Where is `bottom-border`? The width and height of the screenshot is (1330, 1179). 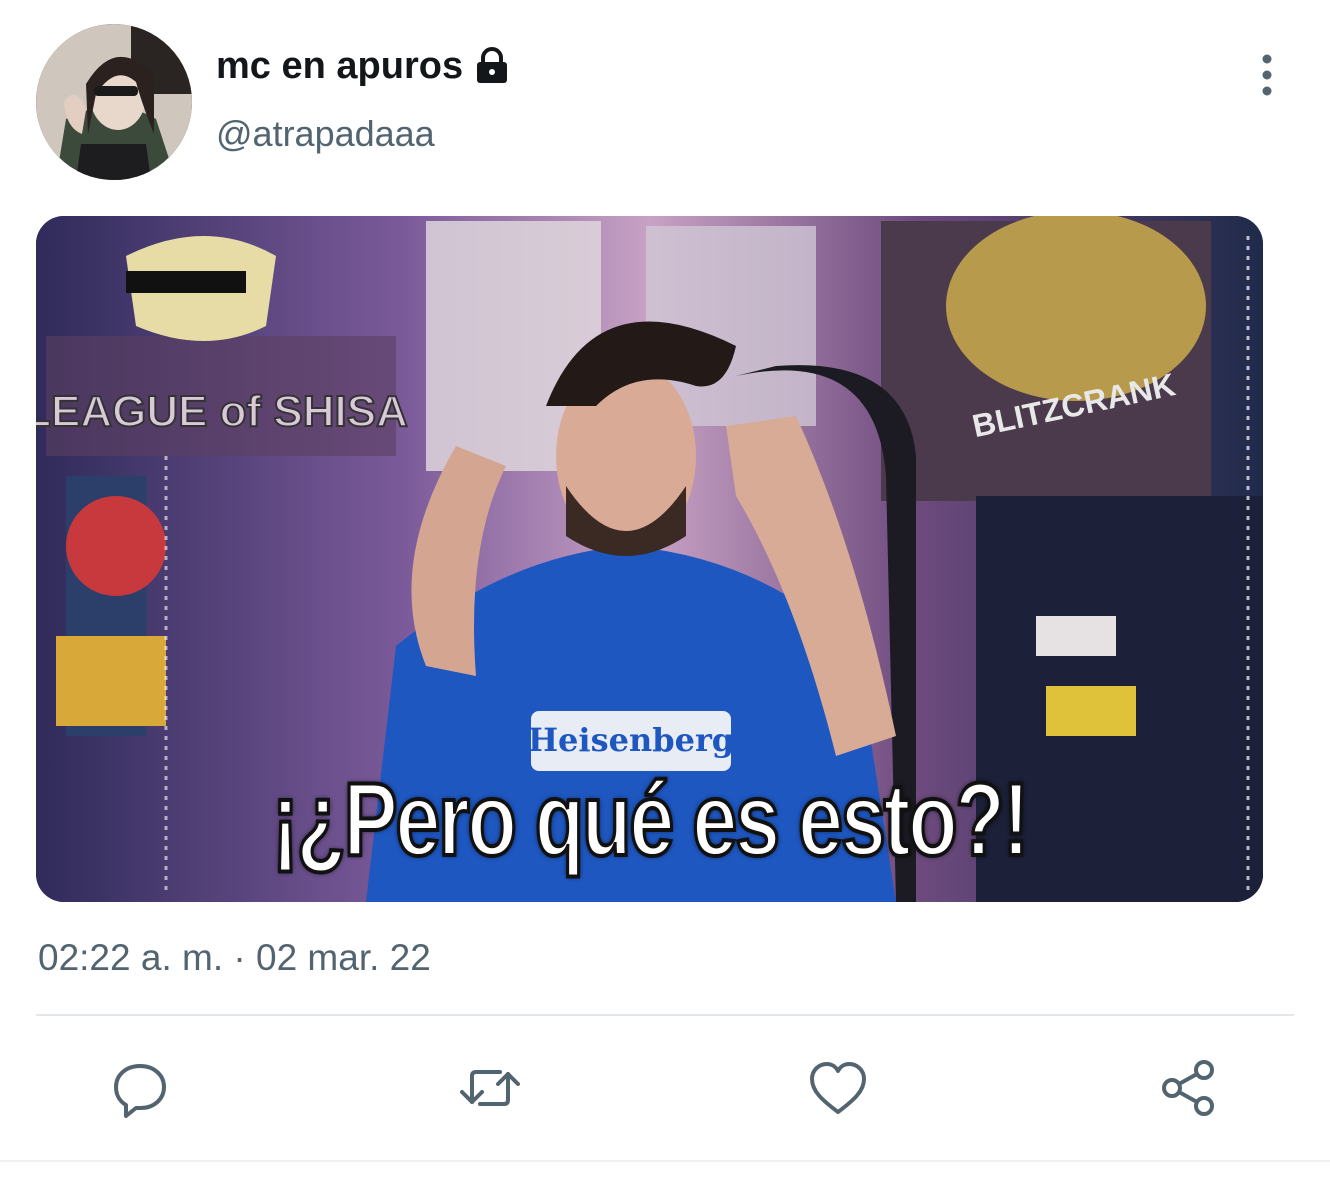
bottom-border is located at coordinates (665, 1161).